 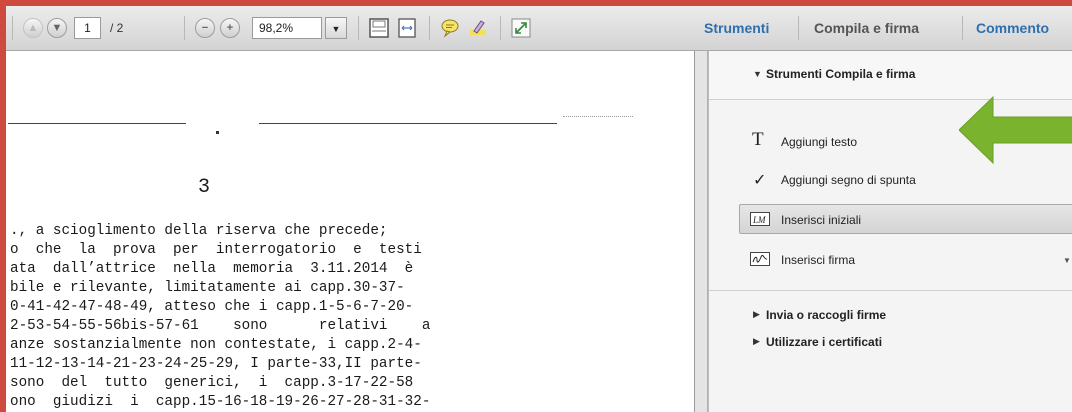 What do you see at coordinates (478, 28) in the screenshot?
I see `highlighter-icon` at bounding box center [478, 28].